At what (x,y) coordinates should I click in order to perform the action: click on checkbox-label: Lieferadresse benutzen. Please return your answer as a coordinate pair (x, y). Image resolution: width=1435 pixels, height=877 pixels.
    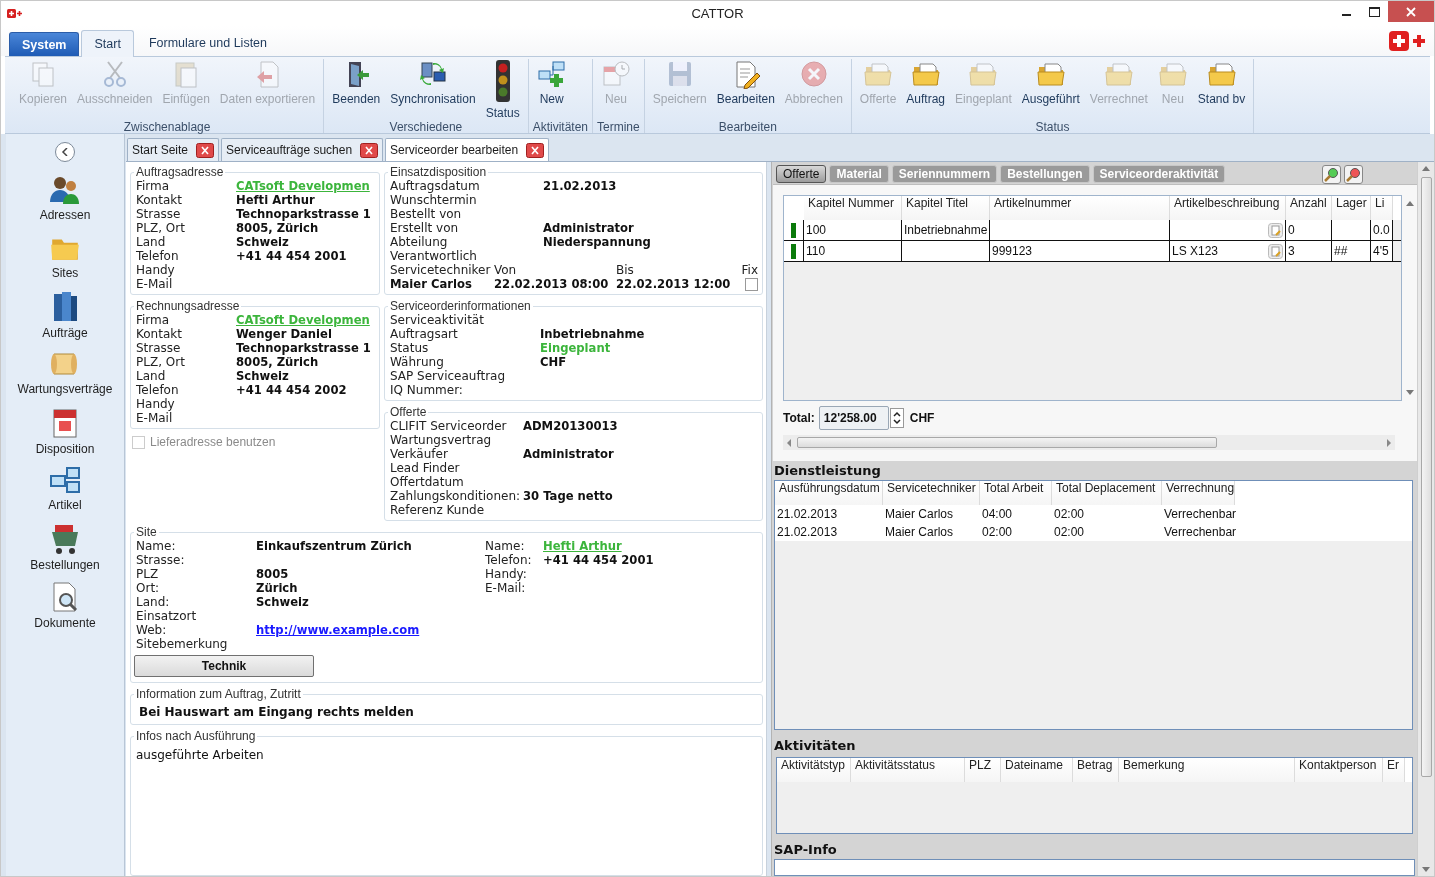
    Looking at the image, I should click on (213, 442).